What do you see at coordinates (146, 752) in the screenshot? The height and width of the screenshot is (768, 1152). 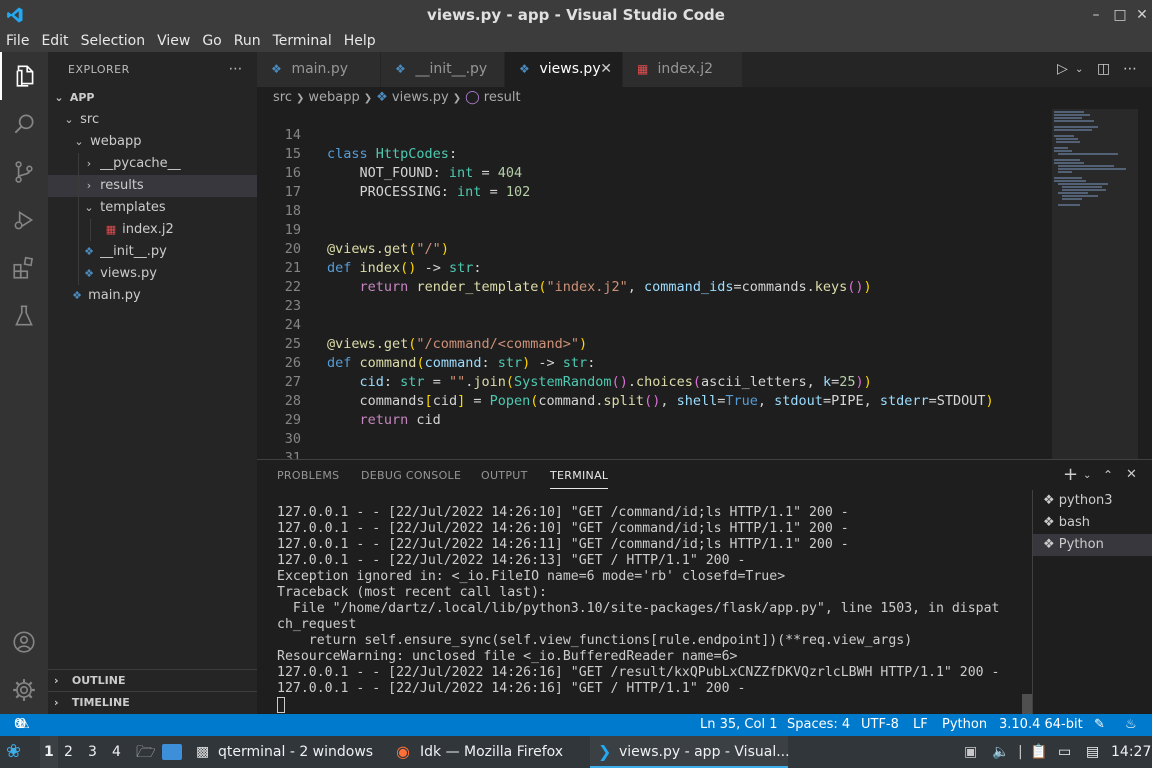 I see `file-manager-icon: 🗁` at bounding box center [146, 752].